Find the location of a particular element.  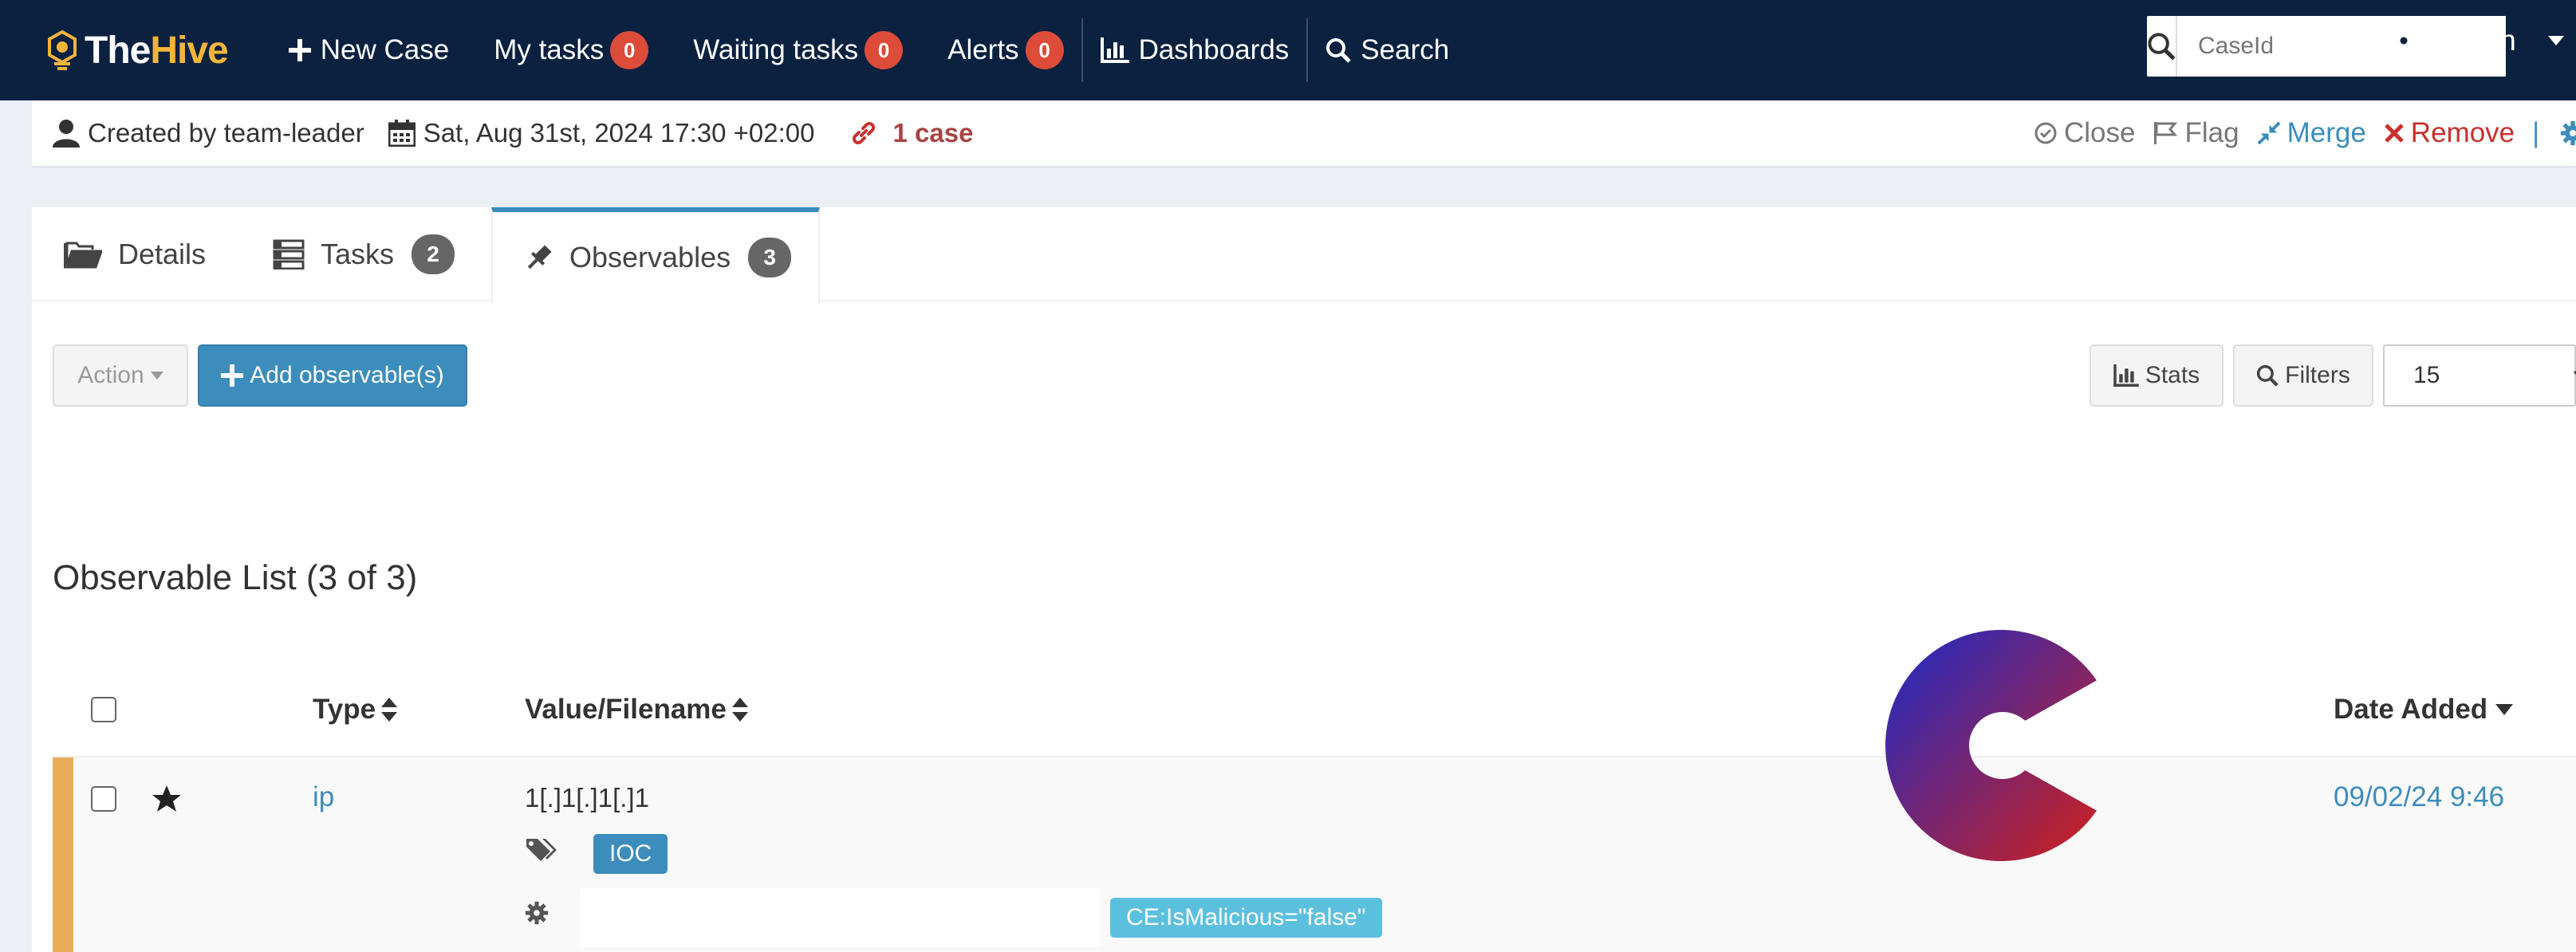

created-by-text: Created by team-leader is located at coordinates (226, 133).